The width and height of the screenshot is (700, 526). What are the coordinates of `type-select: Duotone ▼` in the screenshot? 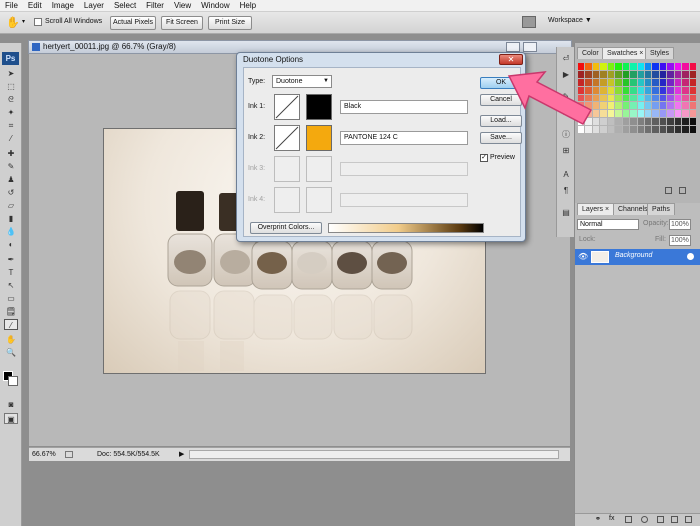 It's located at (302, 81).